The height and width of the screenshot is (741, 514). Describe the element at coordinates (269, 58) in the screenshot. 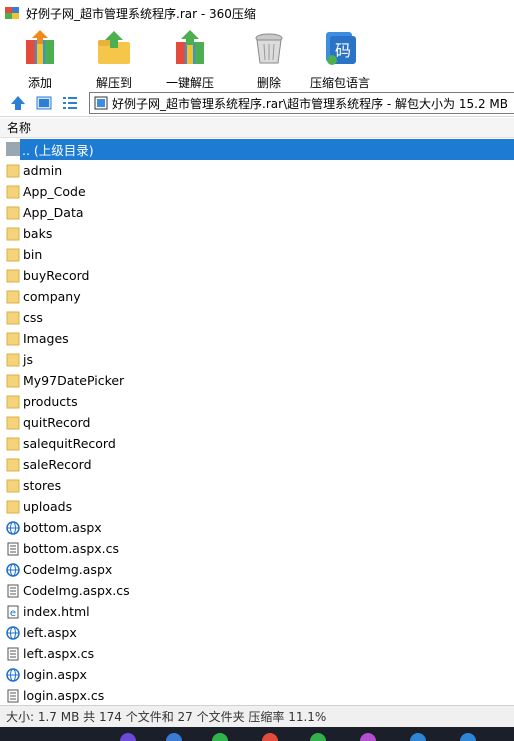

I see `delete-button: 删除` at that location.